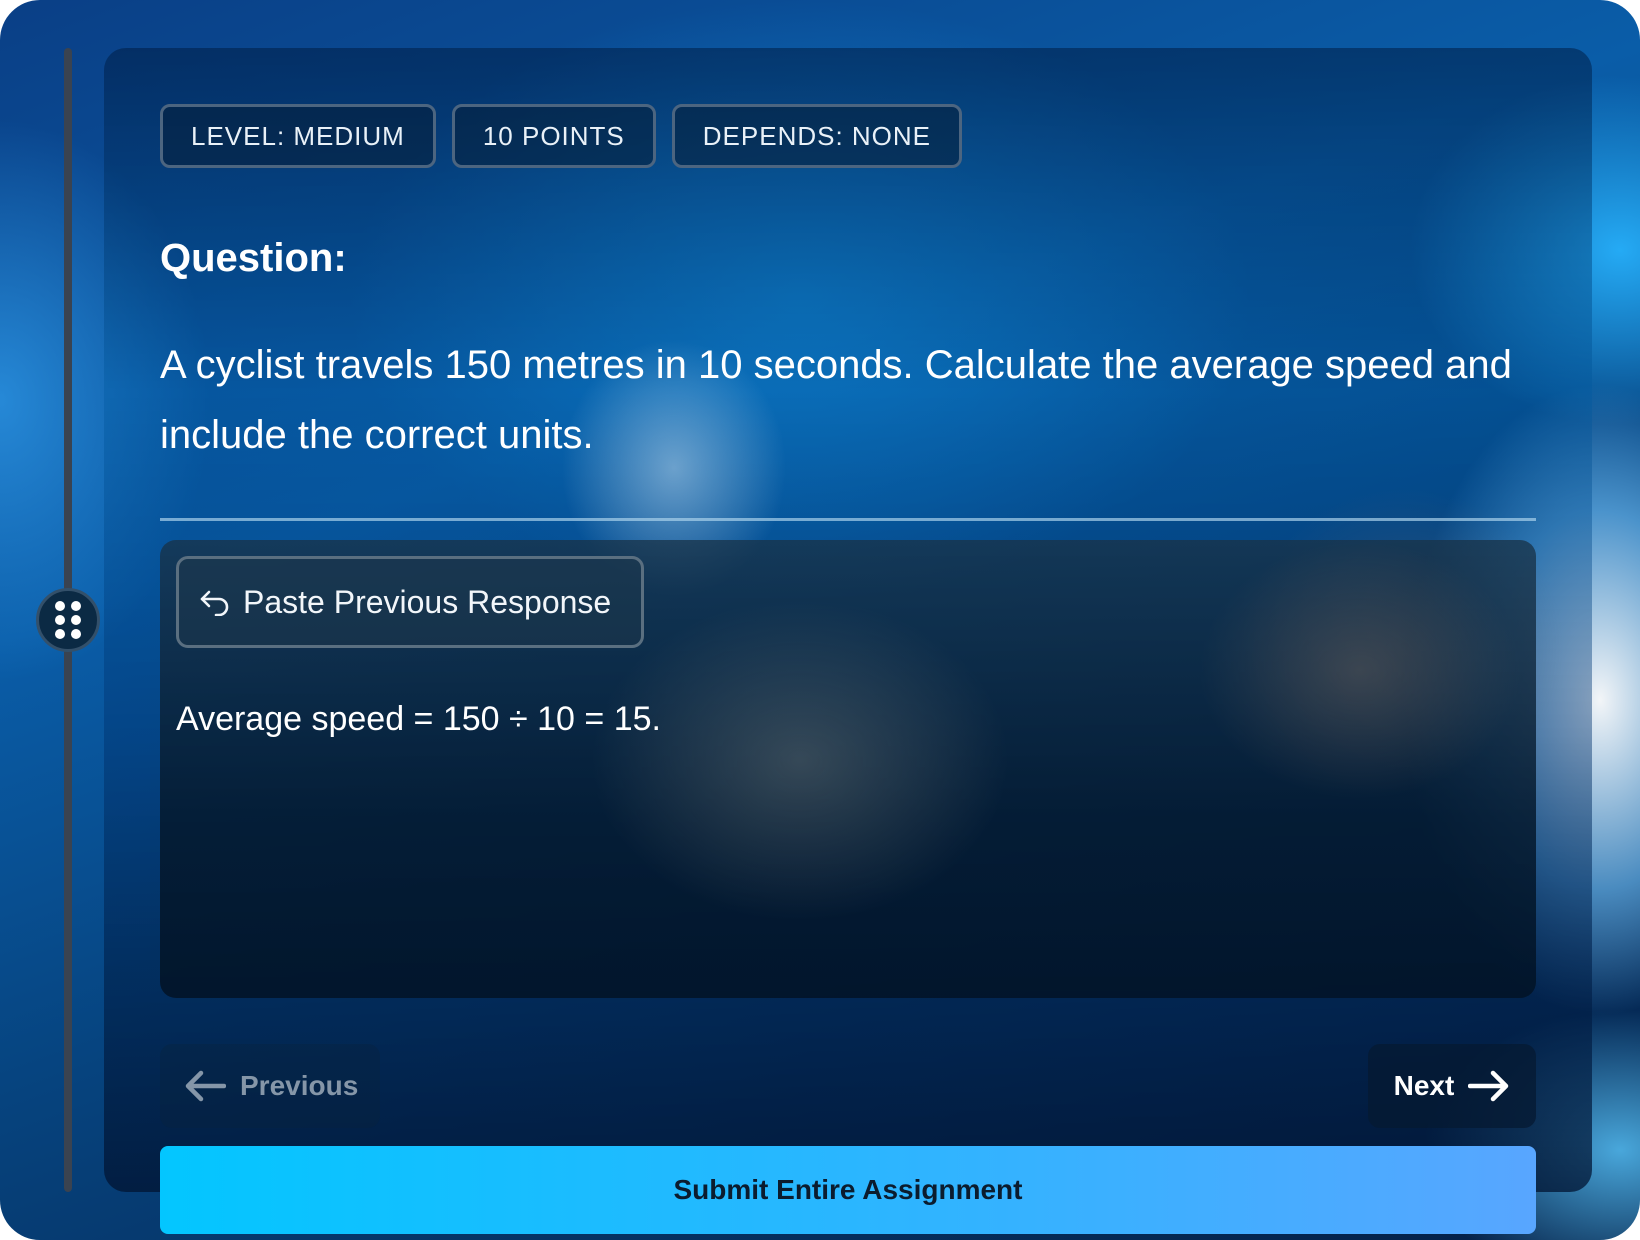  What do you see at coordinates (1424, 1085) in the screenshot?
I see `next-label: Next` at bounding box center [1424, 1085].